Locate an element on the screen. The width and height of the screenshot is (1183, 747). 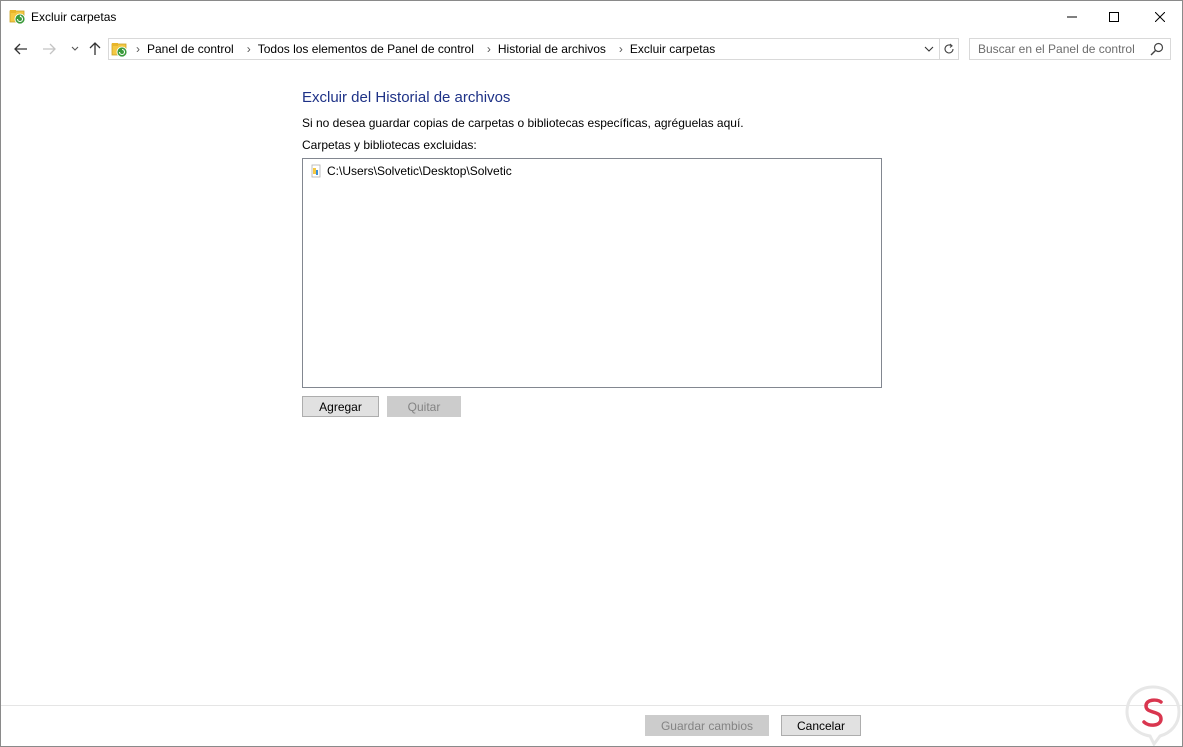
arrow-right-icon is located at coordinates (49, 49).